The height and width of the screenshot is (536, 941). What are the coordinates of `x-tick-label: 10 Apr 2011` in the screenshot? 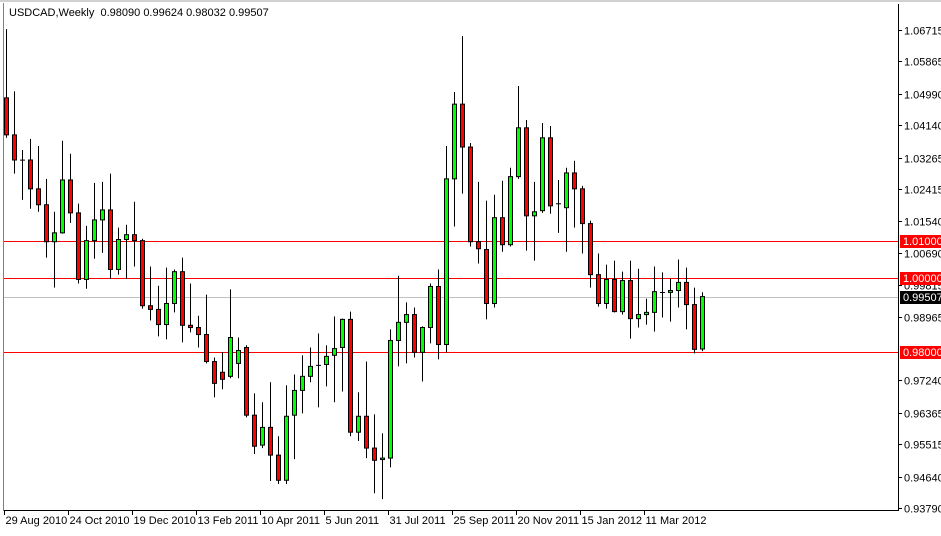 It's located at (291, 521).